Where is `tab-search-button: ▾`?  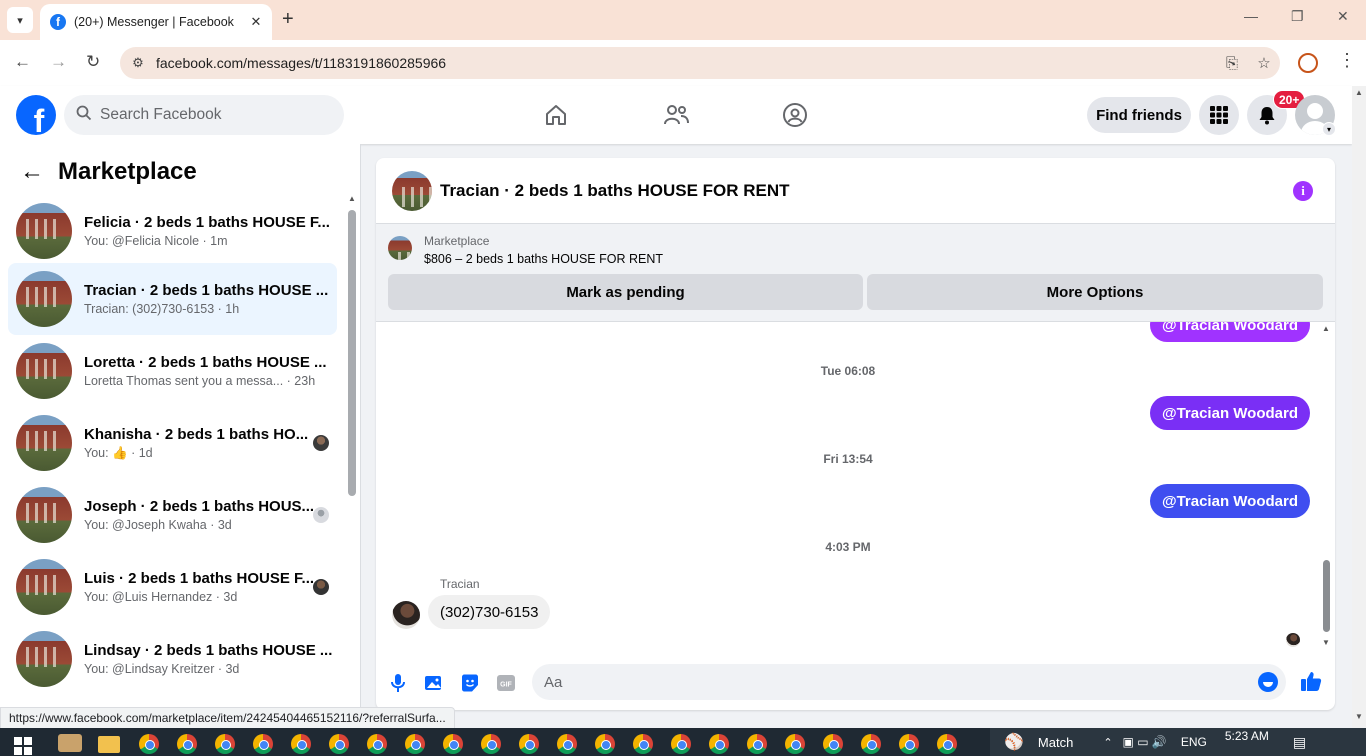
tab-search-button: ▾ is located at coordinates (20, 20).